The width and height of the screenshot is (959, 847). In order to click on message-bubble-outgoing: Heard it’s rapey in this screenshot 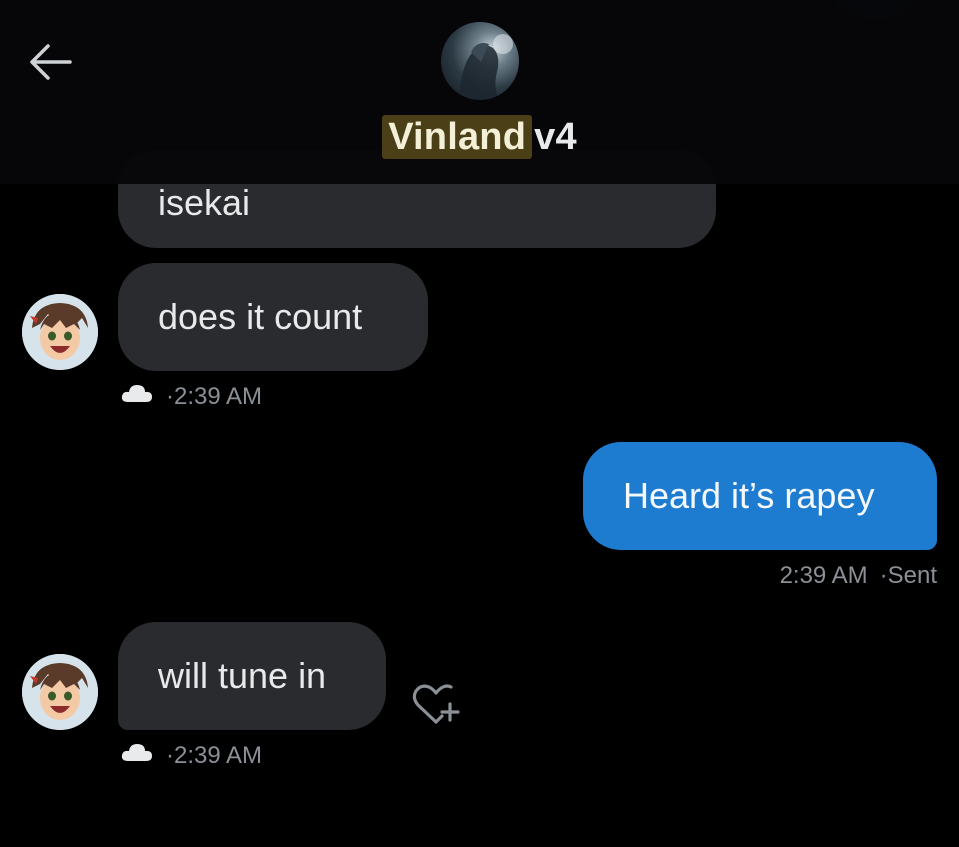, I will do `click(760, 496)`.